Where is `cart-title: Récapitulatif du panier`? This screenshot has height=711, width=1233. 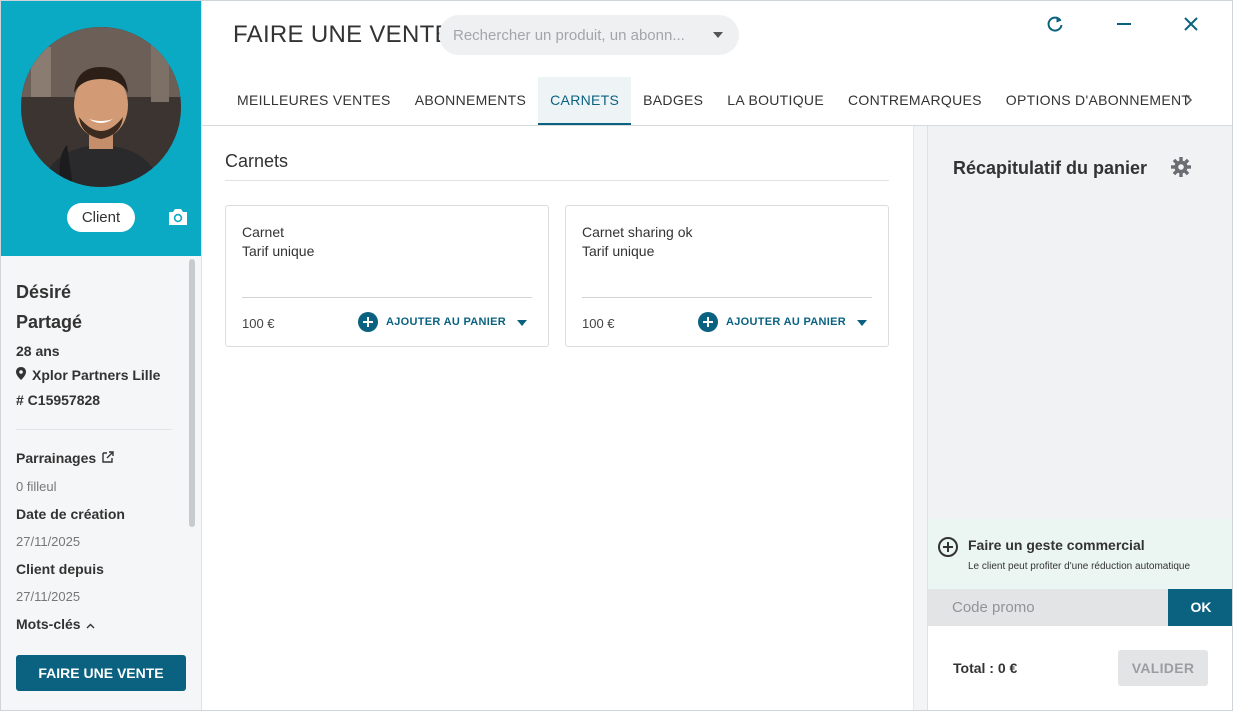
cart-title: Récapitulatif du panier is located at coordinates (1050, 168).